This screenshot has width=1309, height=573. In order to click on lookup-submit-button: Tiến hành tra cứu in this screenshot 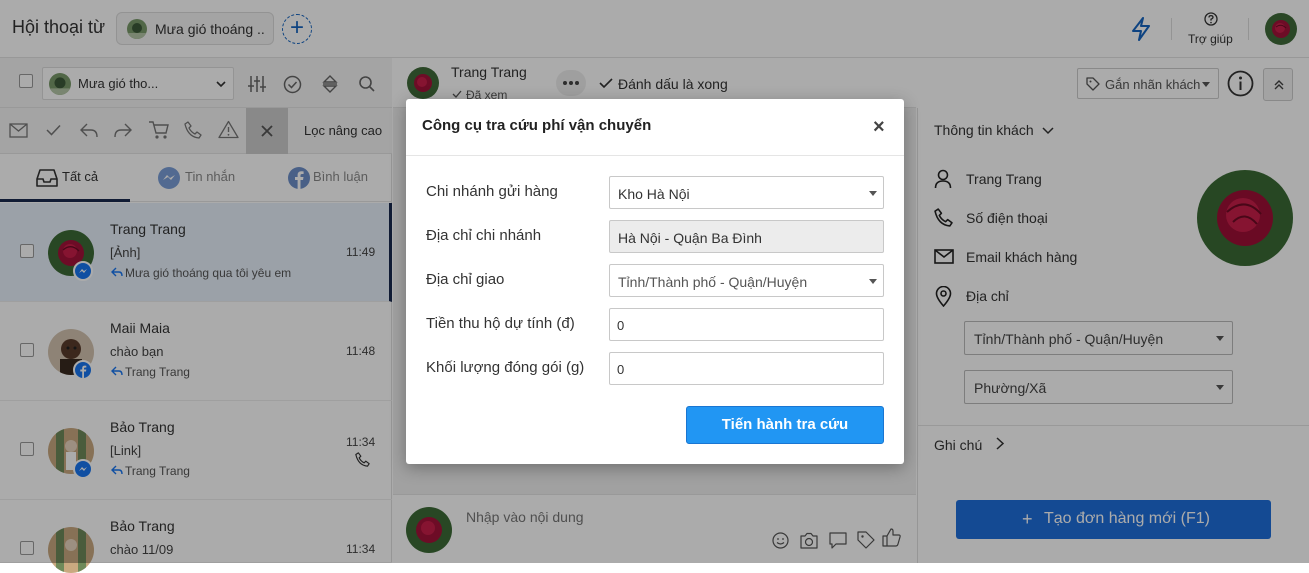, I will do `click(785, 425)`.